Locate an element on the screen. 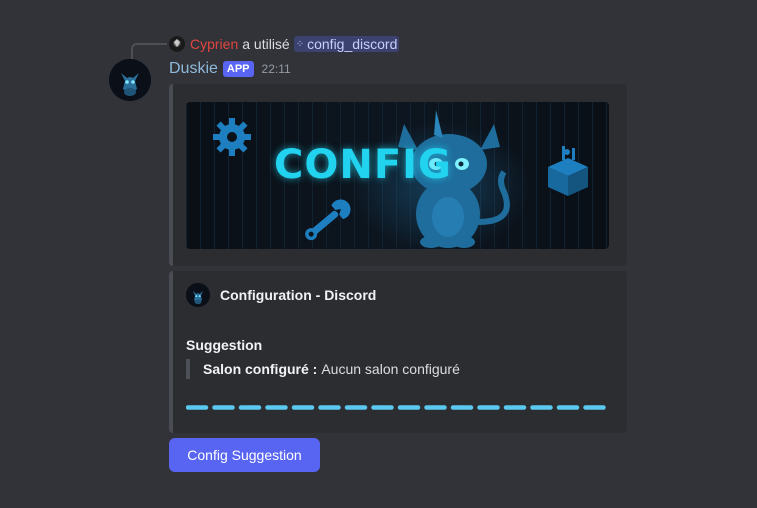 This screenshot has width=757, height=508. quote-value: Aucun salon configuré is located at coordinates (390, 369).